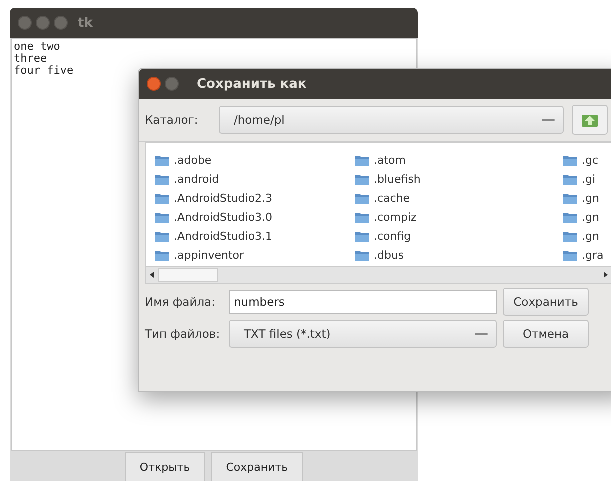 The height and width of the screenshot is (481, 611). What do you see at coordinates (183, 333) in the screenshot?
I see `field-label: Тип файлов:` at bounding box center [183, 333].